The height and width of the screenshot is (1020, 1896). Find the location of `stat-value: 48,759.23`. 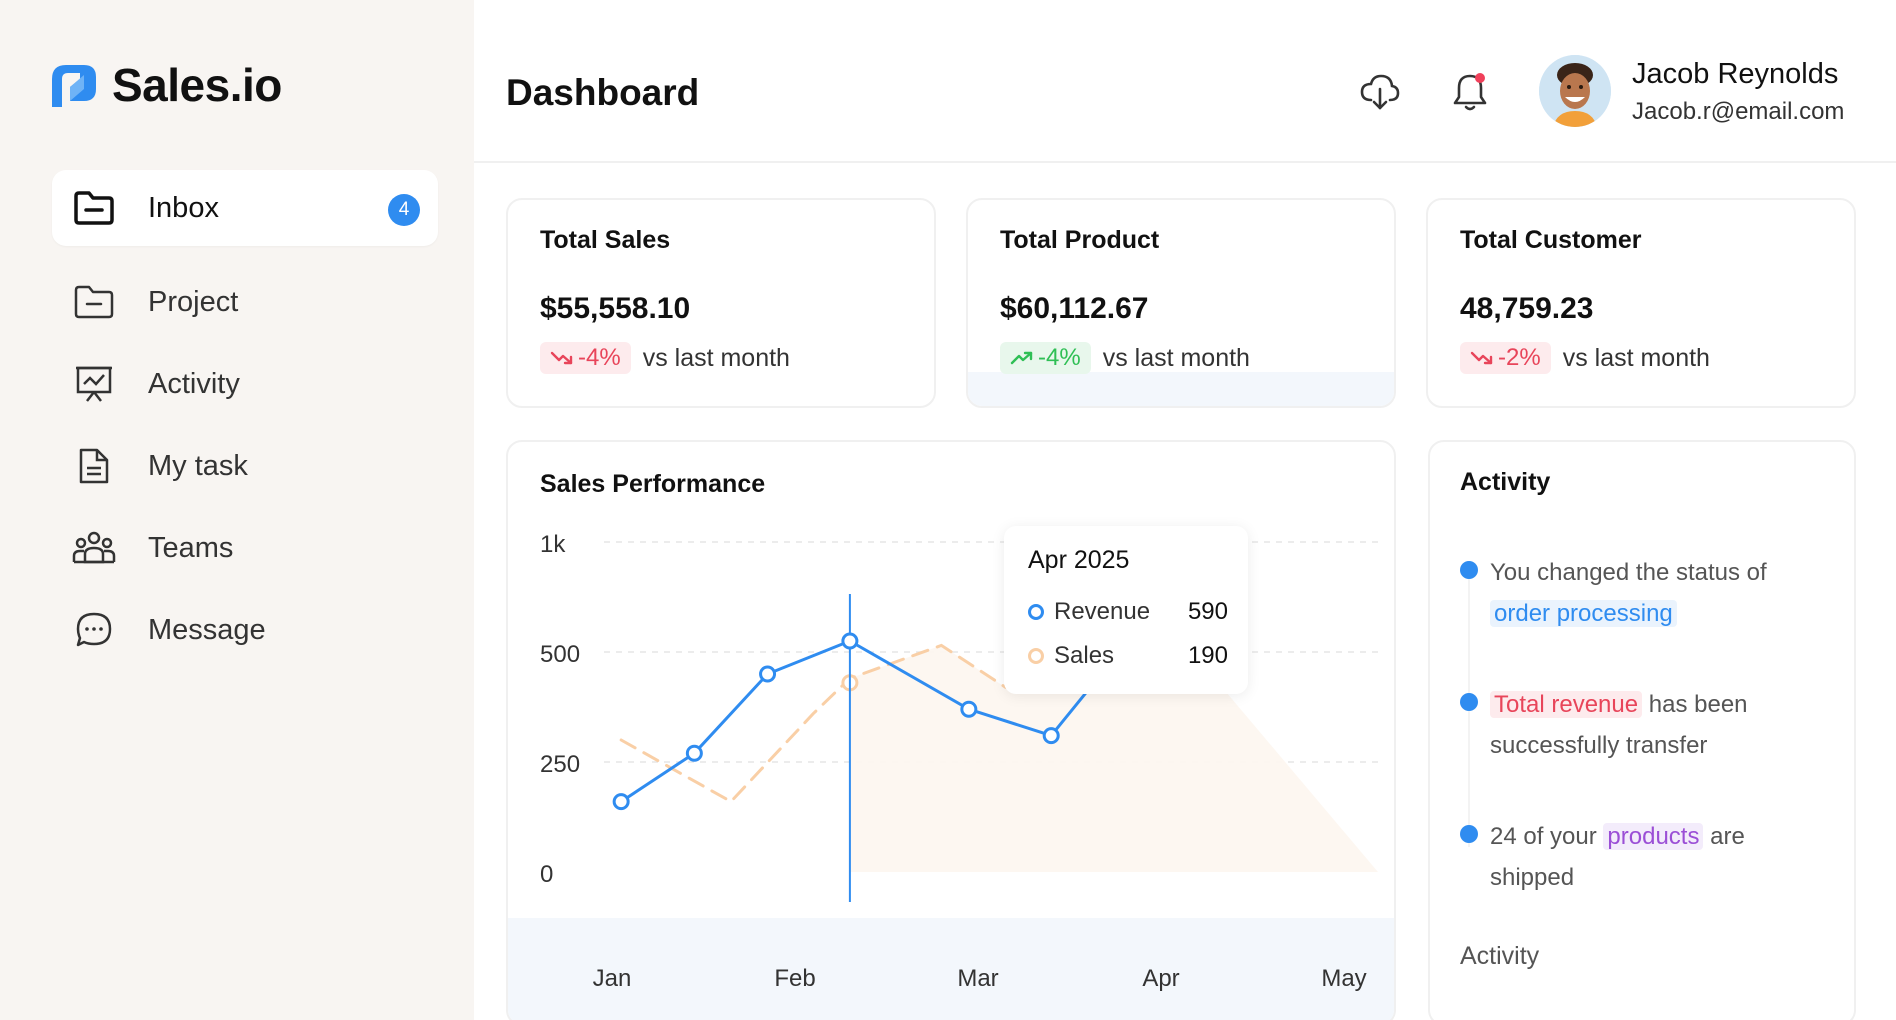

stat-value: 48,759.23 is located at coordinates (1527, 308).